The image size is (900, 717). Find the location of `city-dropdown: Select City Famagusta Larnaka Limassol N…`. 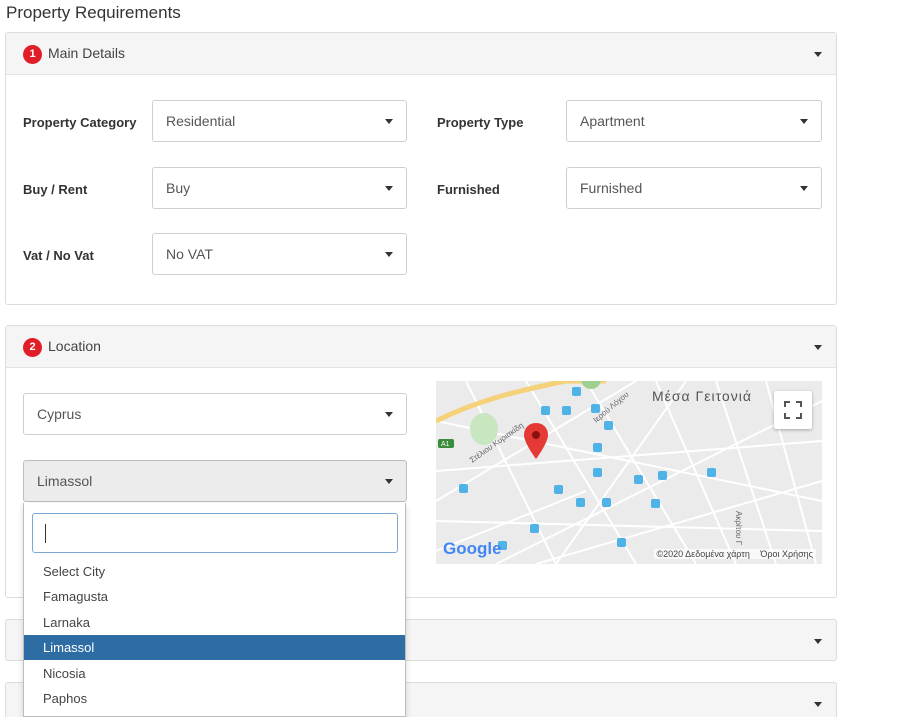

city-dropdown: Select City Famagusta Larnaka Limassol N… is located at coordinates (214, 610).